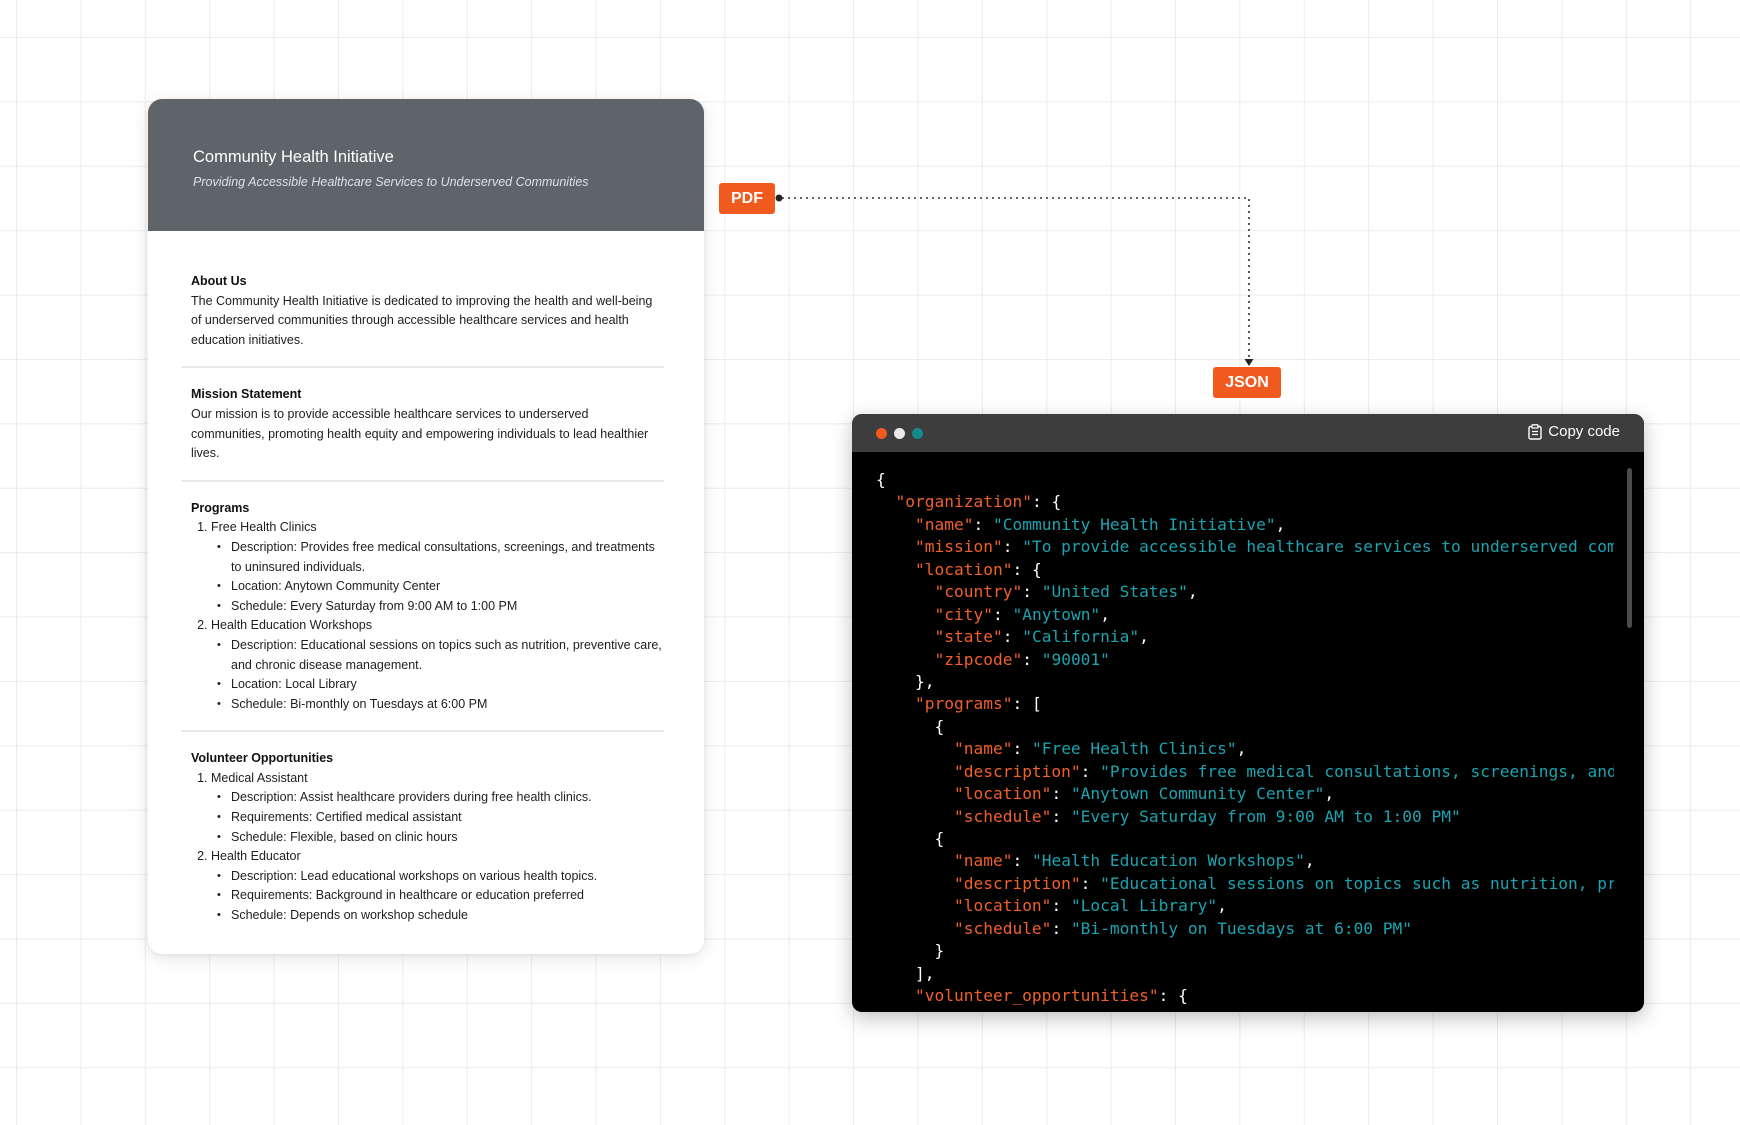  I want to click on code-key: "city", so click(963, 614).